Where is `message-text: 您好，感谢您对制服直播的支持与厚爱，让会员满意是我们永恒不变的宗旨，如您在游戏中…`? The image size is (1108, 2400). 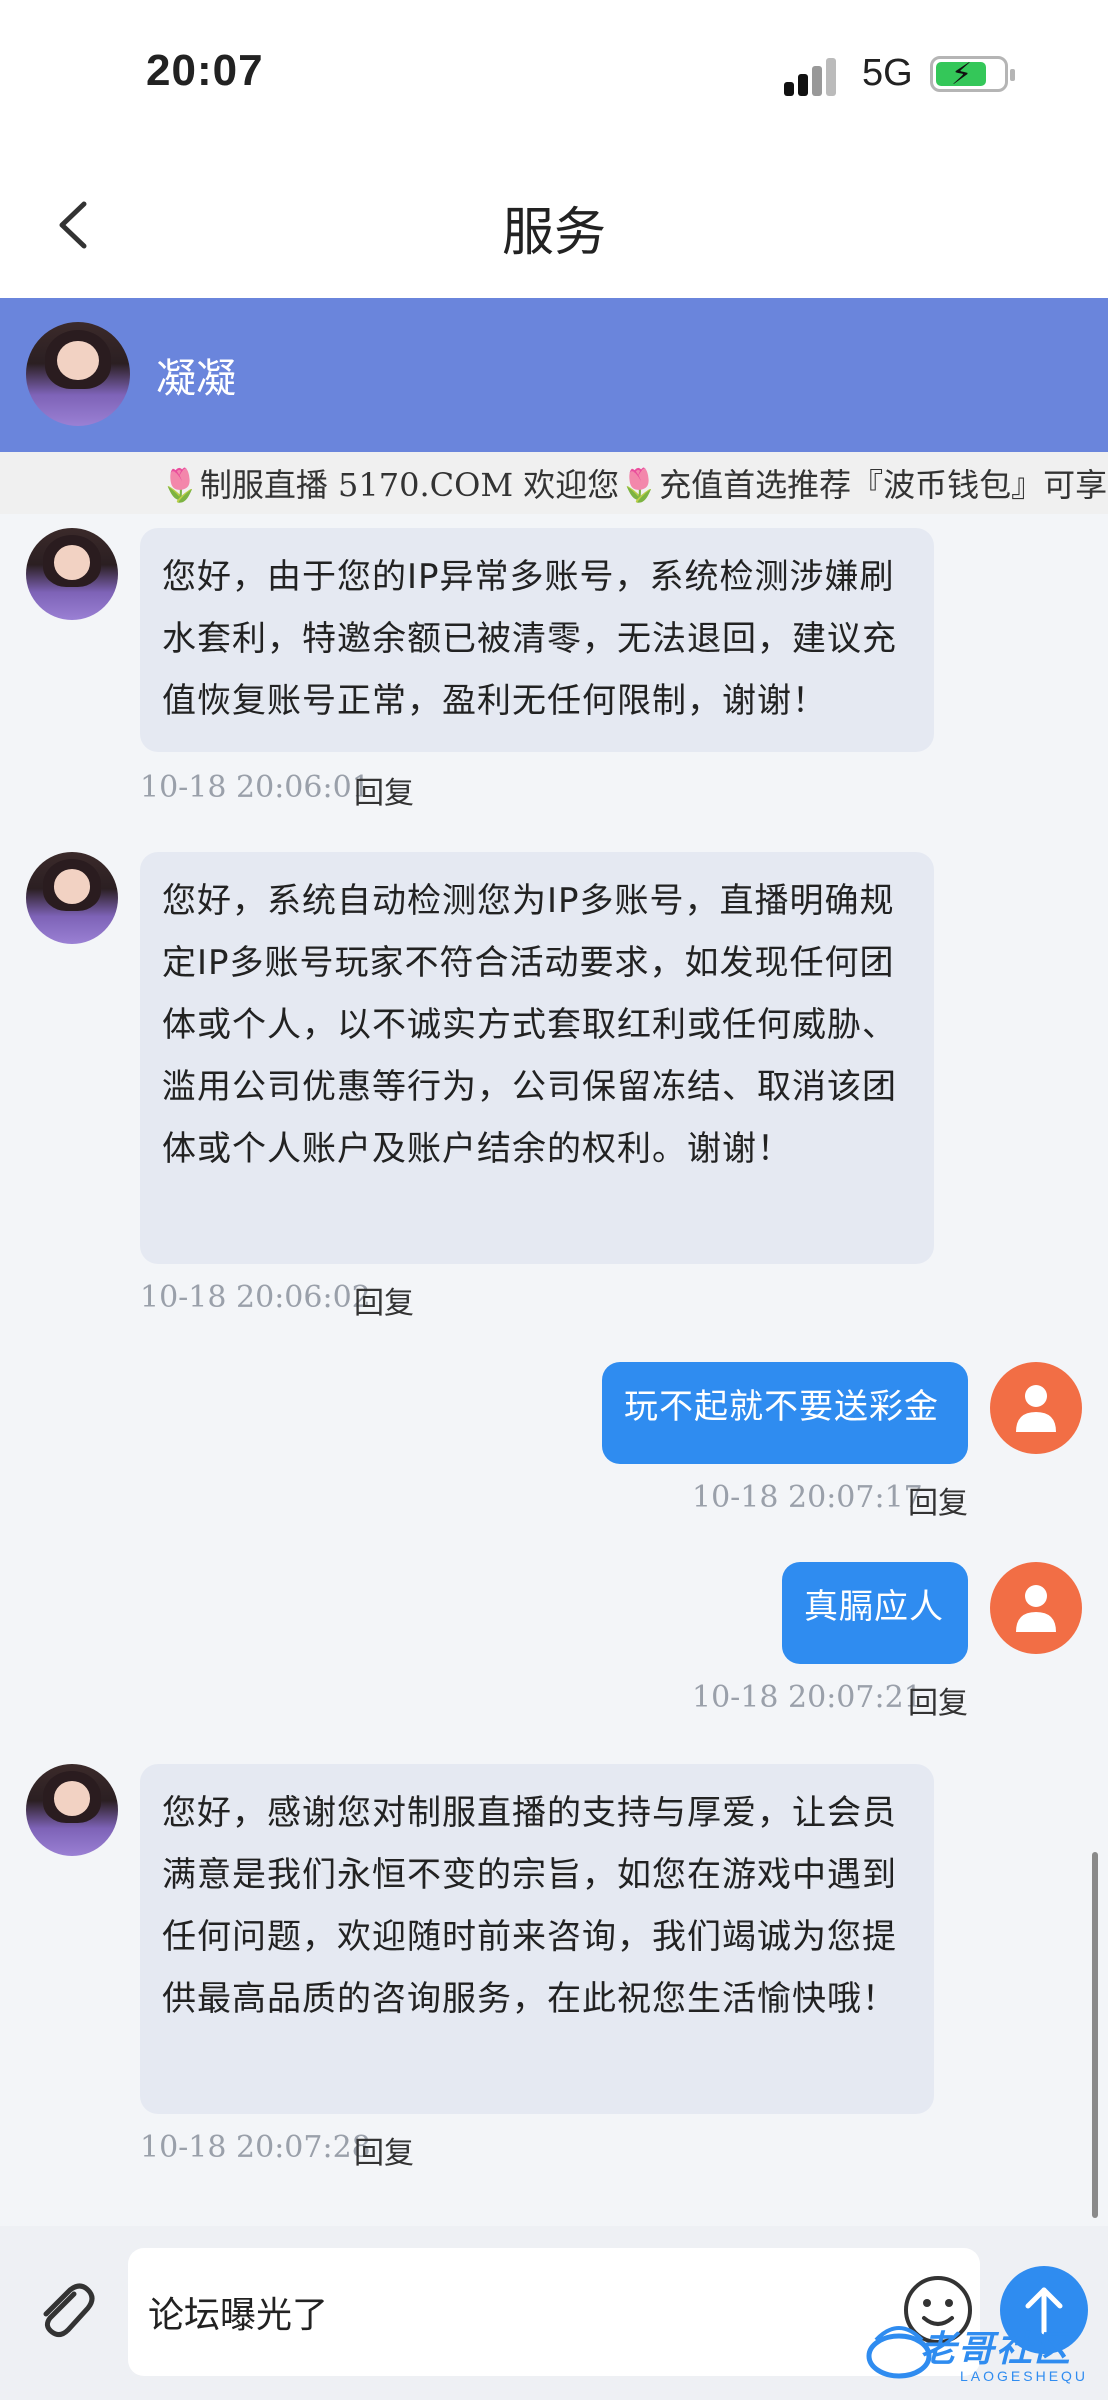
message-text: 您好，感谢您对制服直播的支持与厚爱，让会员满意是我们永恒不变的宗旨，如您在游戏中… is located at coordinates (529, 1906).